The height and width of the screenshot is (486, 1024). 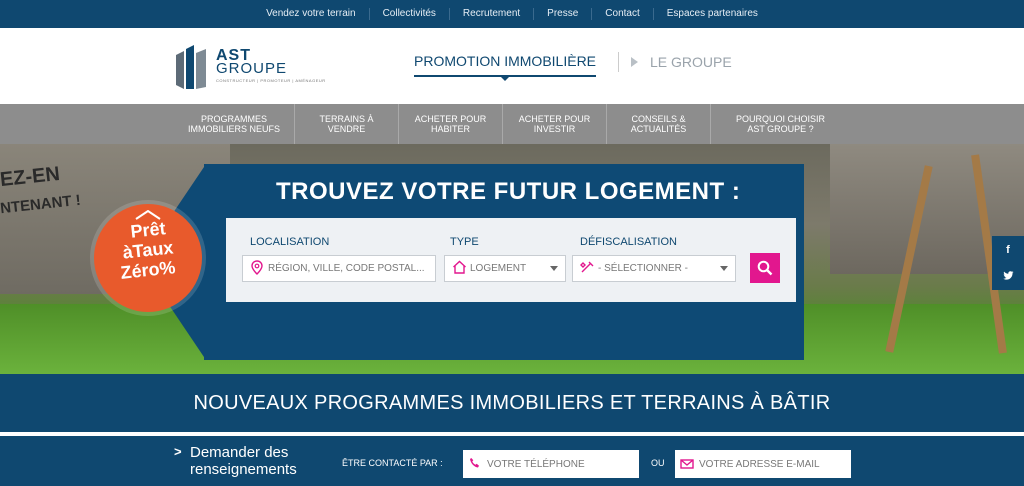 I want to click on email-input: VOTRE ADRESSE E-MAIL, so click(x=763, y=464).